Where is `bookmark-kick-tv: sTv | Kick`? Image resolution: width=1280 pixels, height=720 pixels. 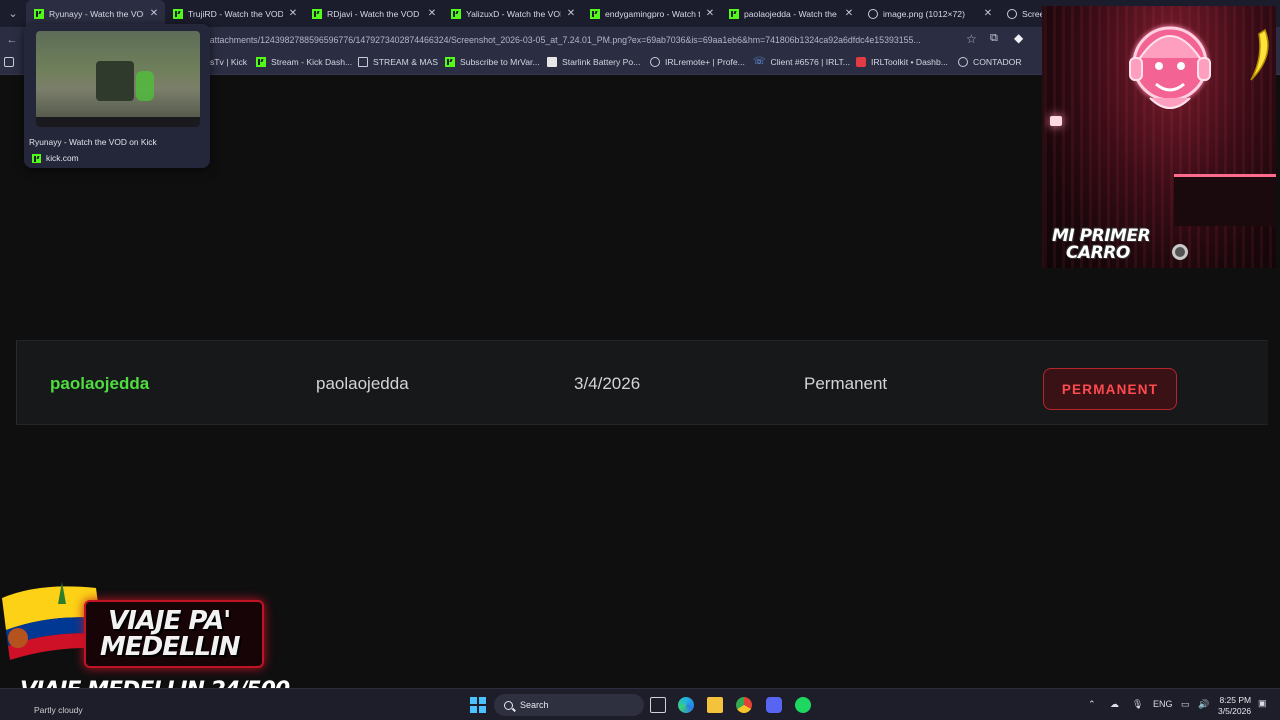
bookmark-kick-tv: sTv | Kick is located at coordinates (228, 62).